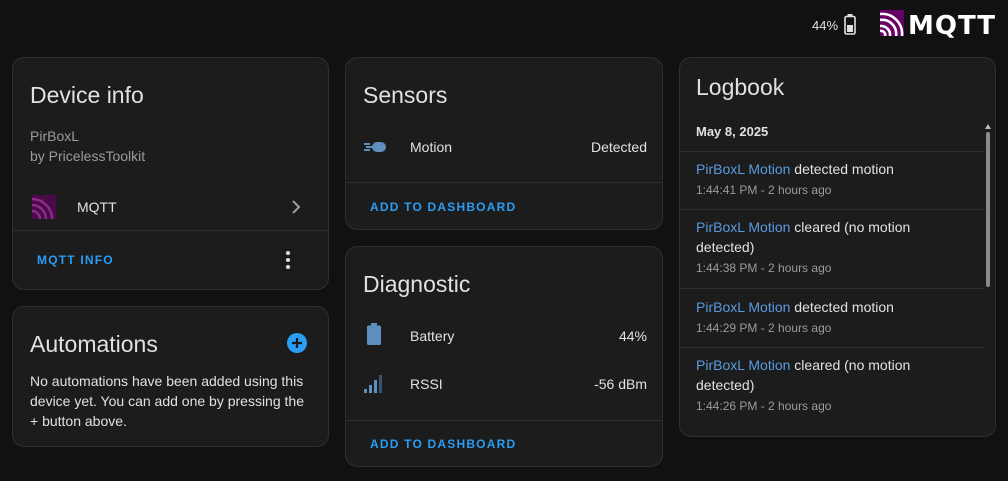  What do you see at coordinates (87, 95) in the screenshot?
I see `device-info-title: Device info` at bounding box center [87, 95].